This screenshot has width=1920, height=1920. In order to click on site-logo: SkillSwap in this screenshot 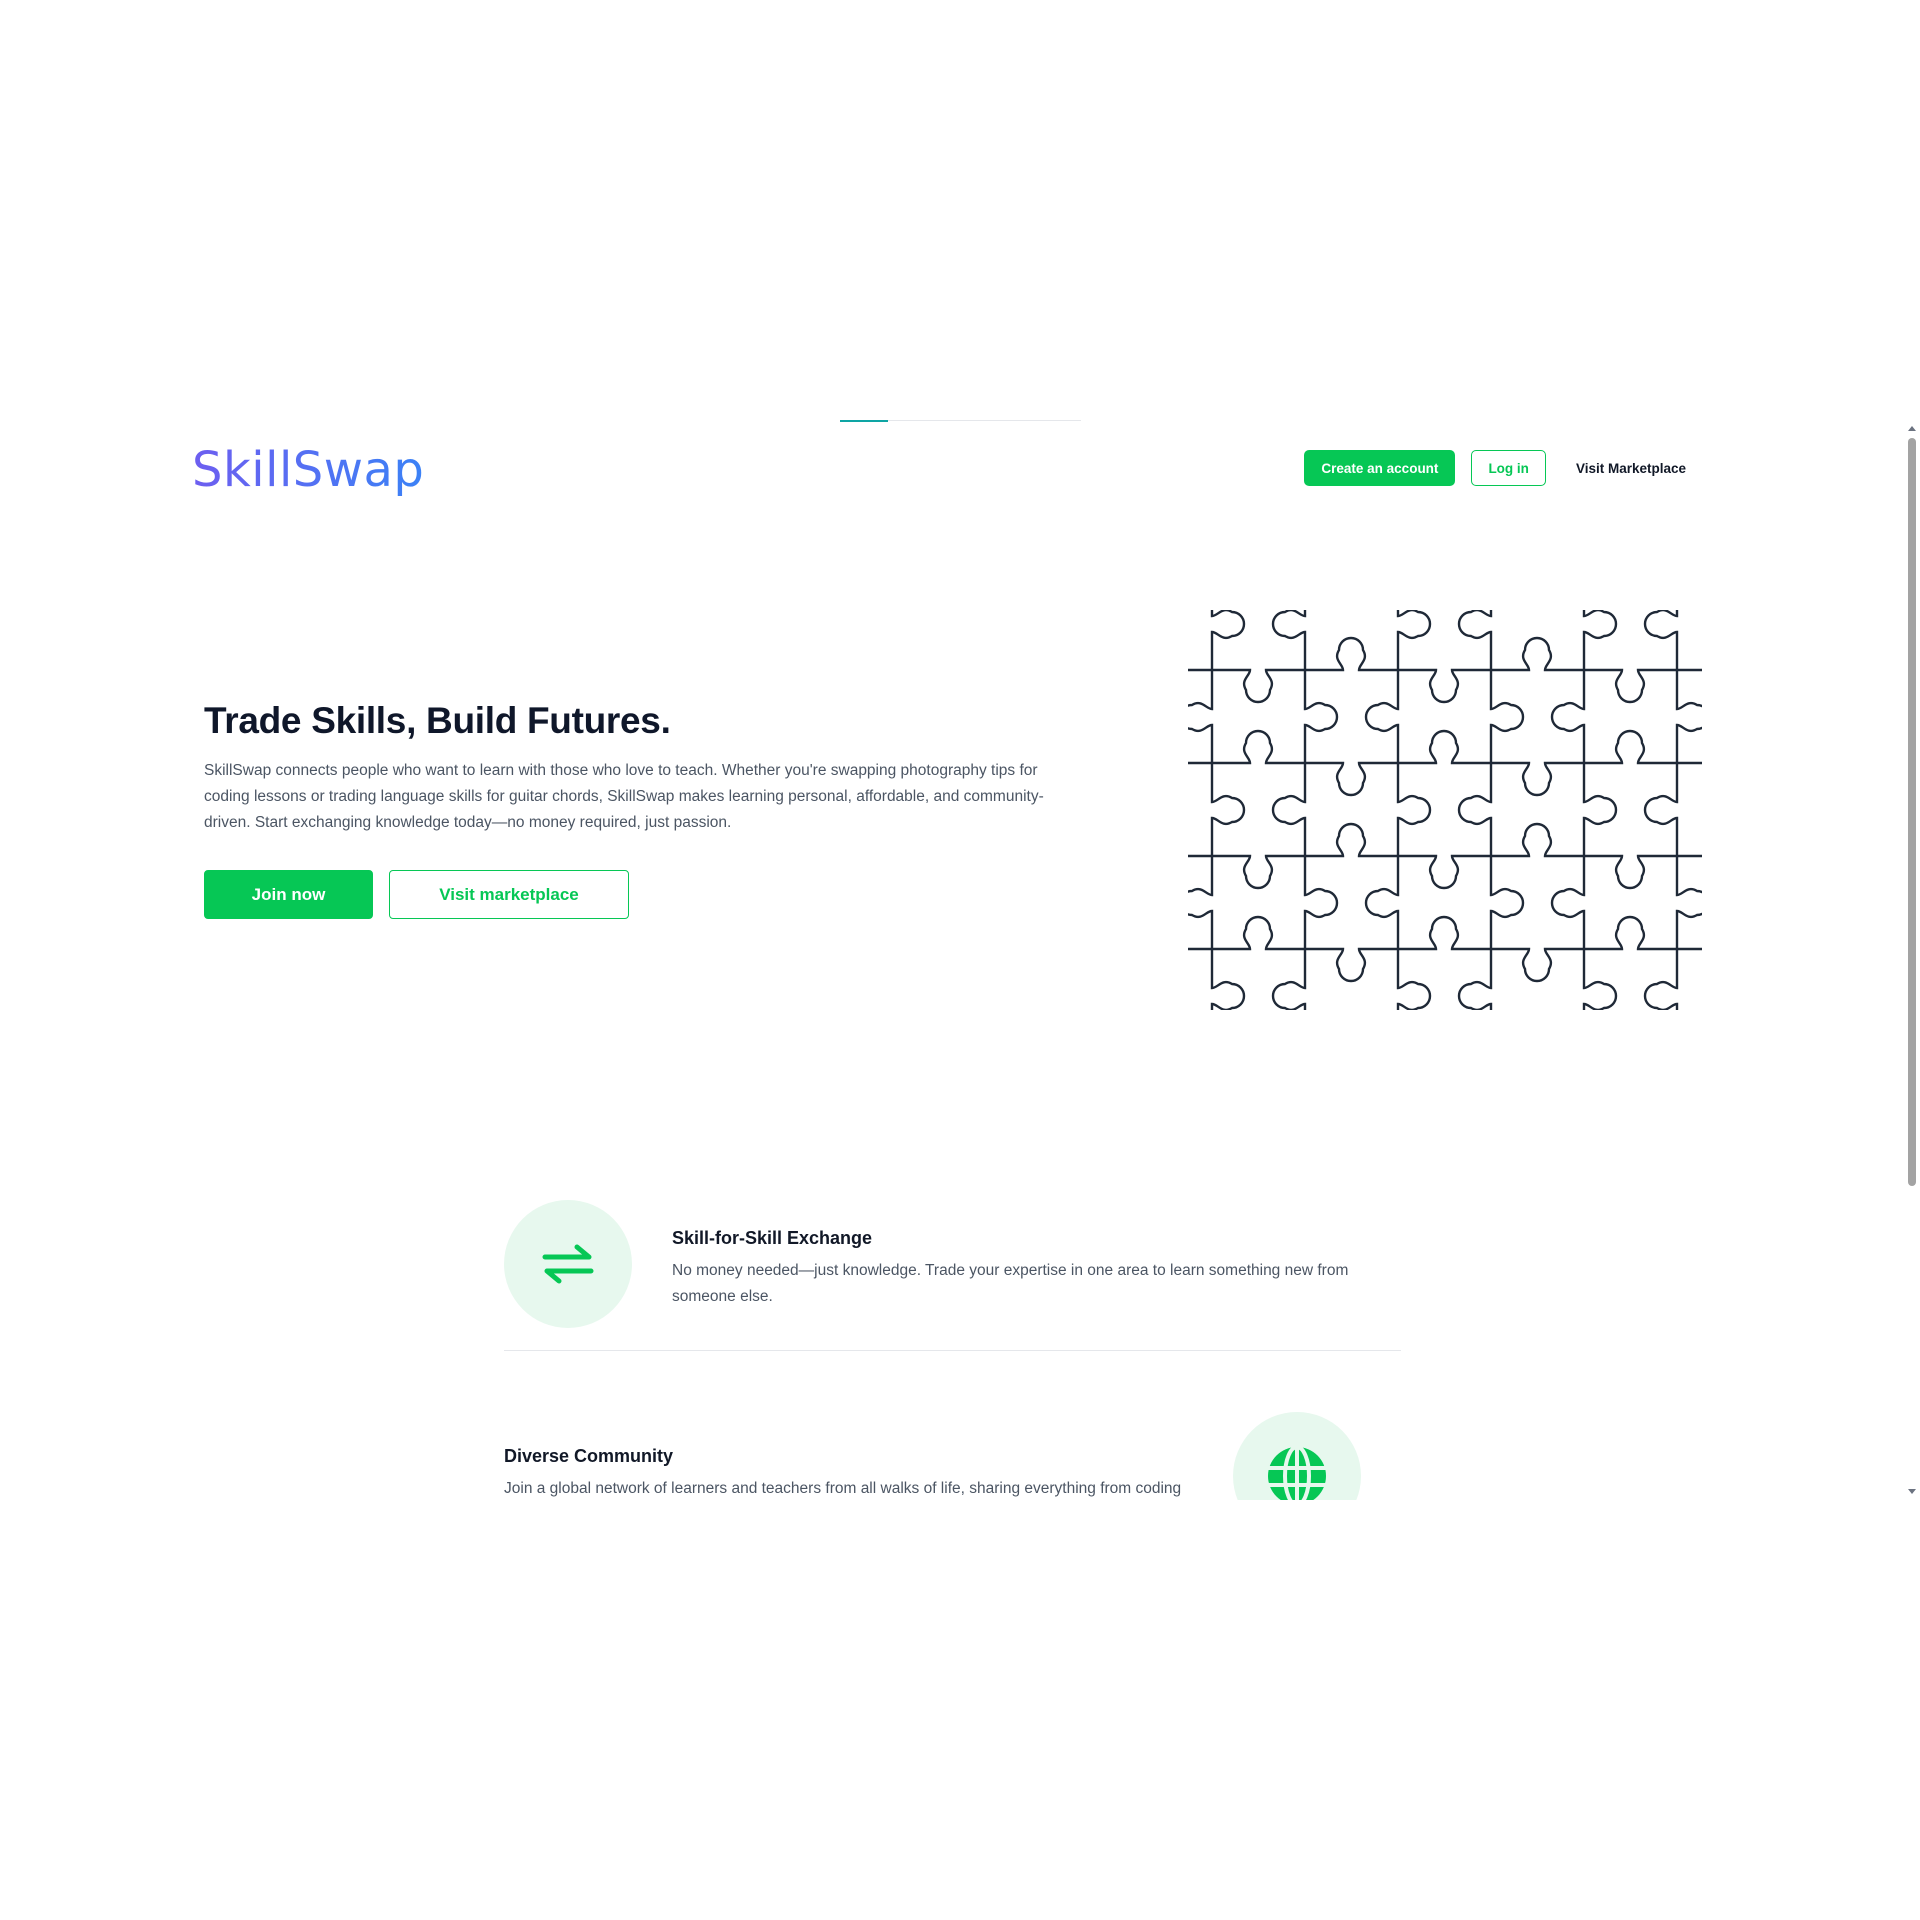, I will do `click(308, 470)`.